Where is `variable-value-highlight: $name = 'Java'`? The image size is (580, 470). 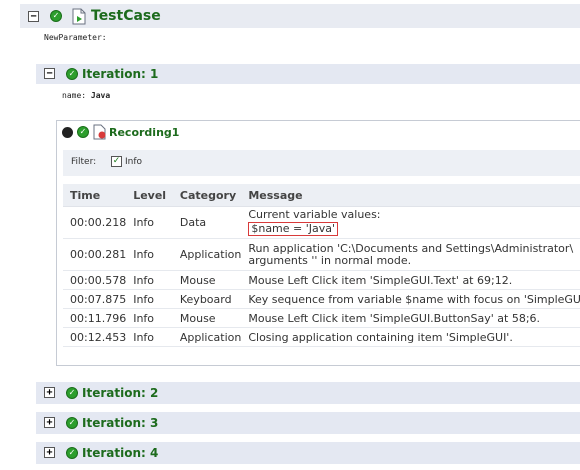 variable-value-highlight: $name = 'Java' is located at coordinates (293, 229).